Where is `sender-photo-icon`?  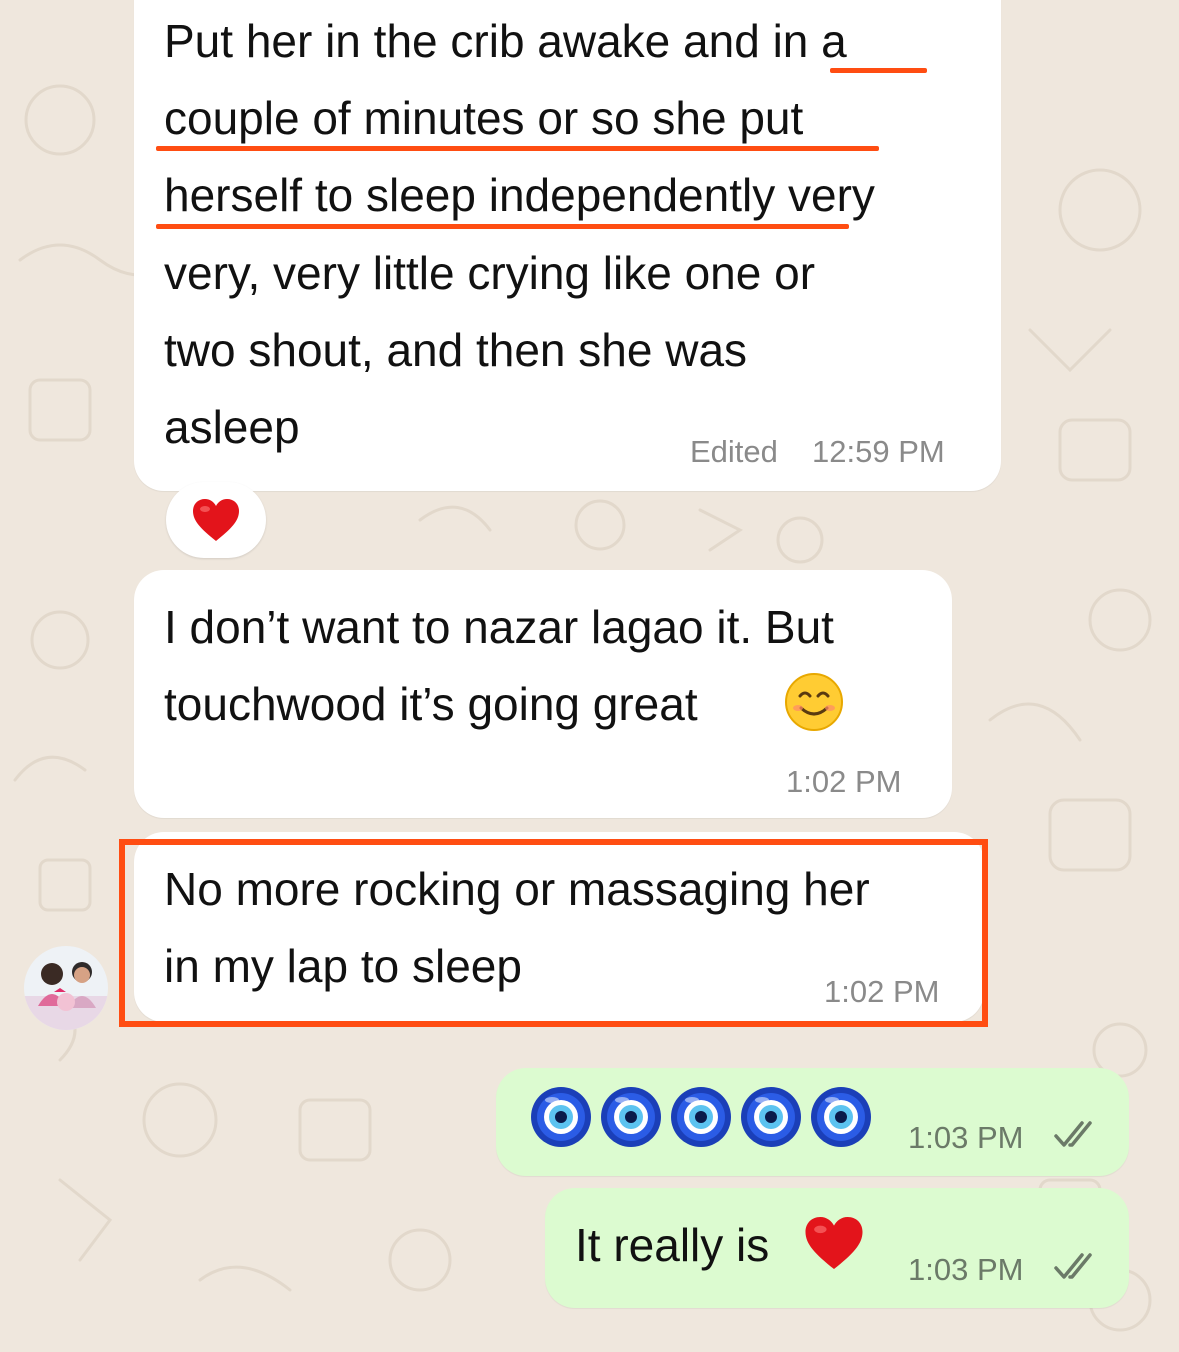
sender-photo-icon is located at coordinates (66, 988).